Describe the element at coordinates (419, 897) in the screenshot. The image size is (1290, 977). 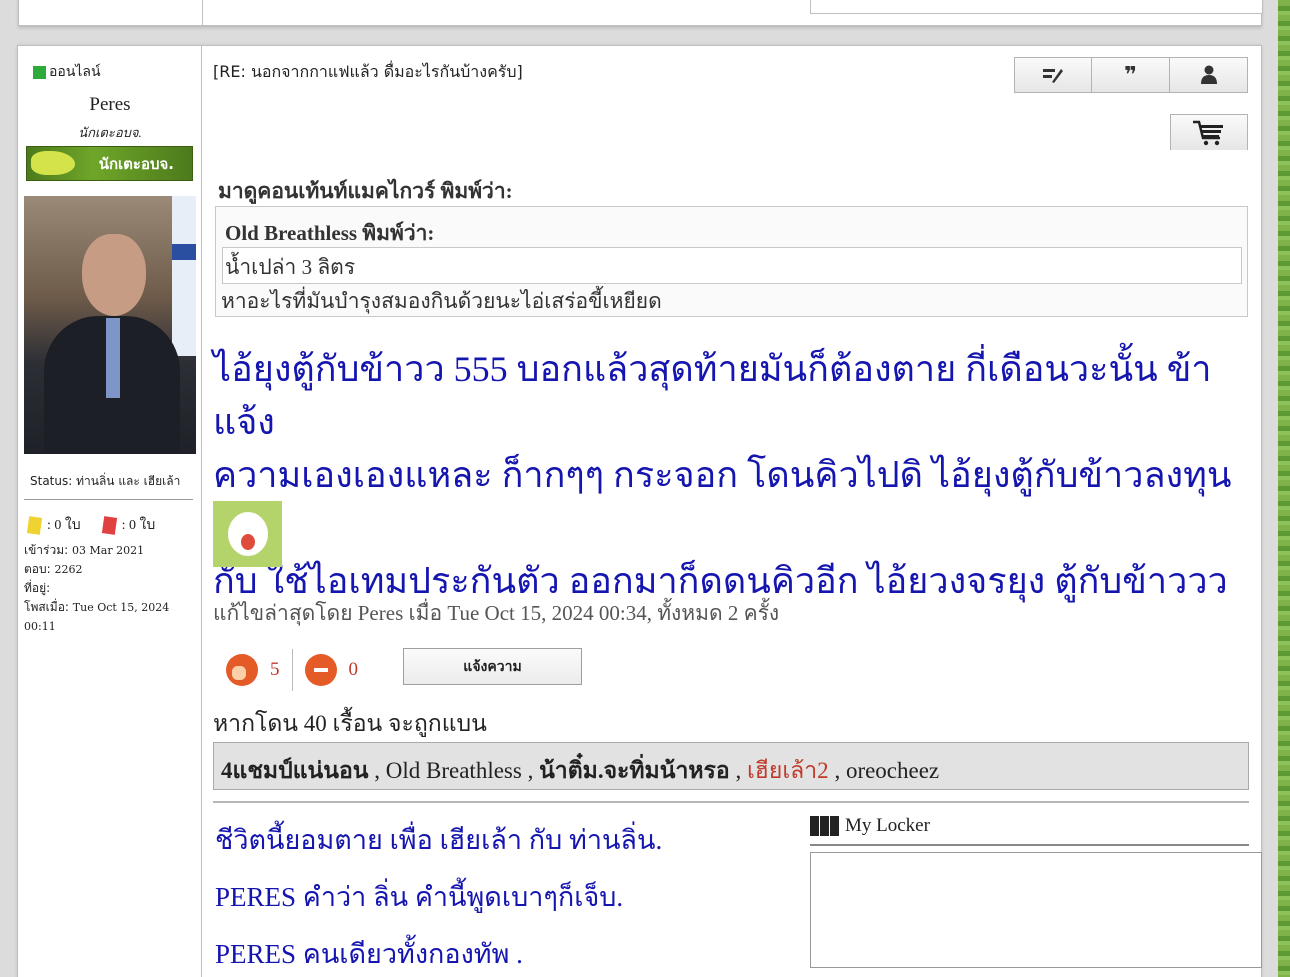
I see `signature-line: PERES คำว่า ลิ่น คำนี้พูดเบาๆก็เจ็บ.` at that location.